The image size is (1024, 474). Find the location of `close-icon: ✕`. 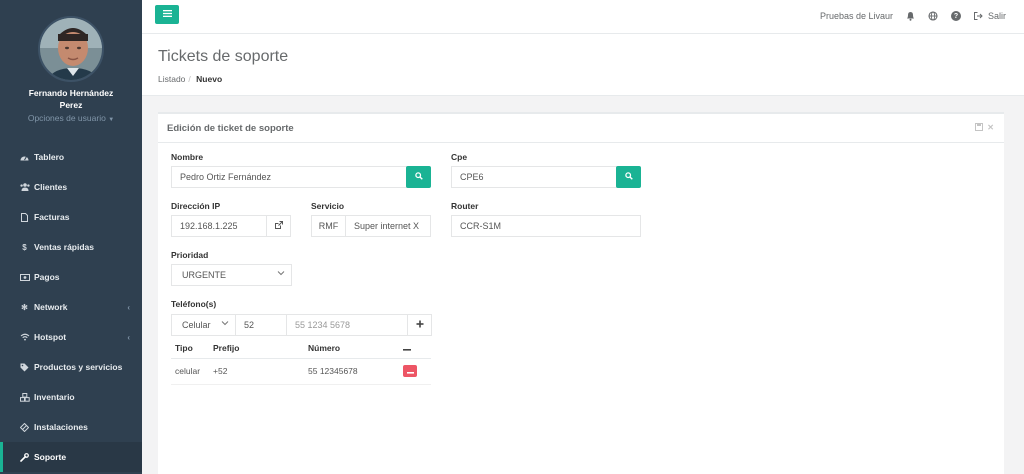

close-icon: ✕ is located at coordinates (990, 128).